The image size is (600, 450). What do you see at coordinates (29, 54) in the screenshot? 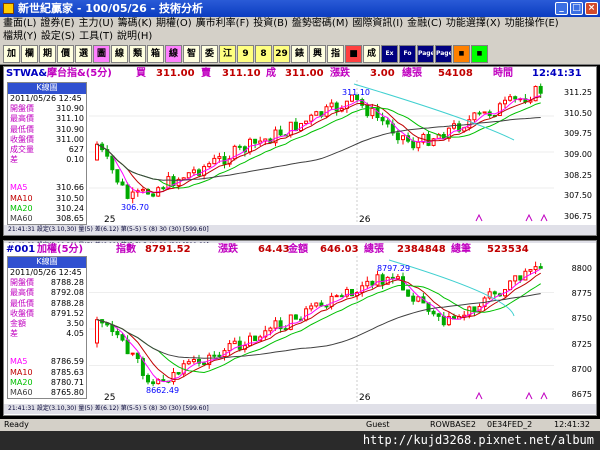
I see `toolbar-button: 欄` at bounding box center [29, 54].